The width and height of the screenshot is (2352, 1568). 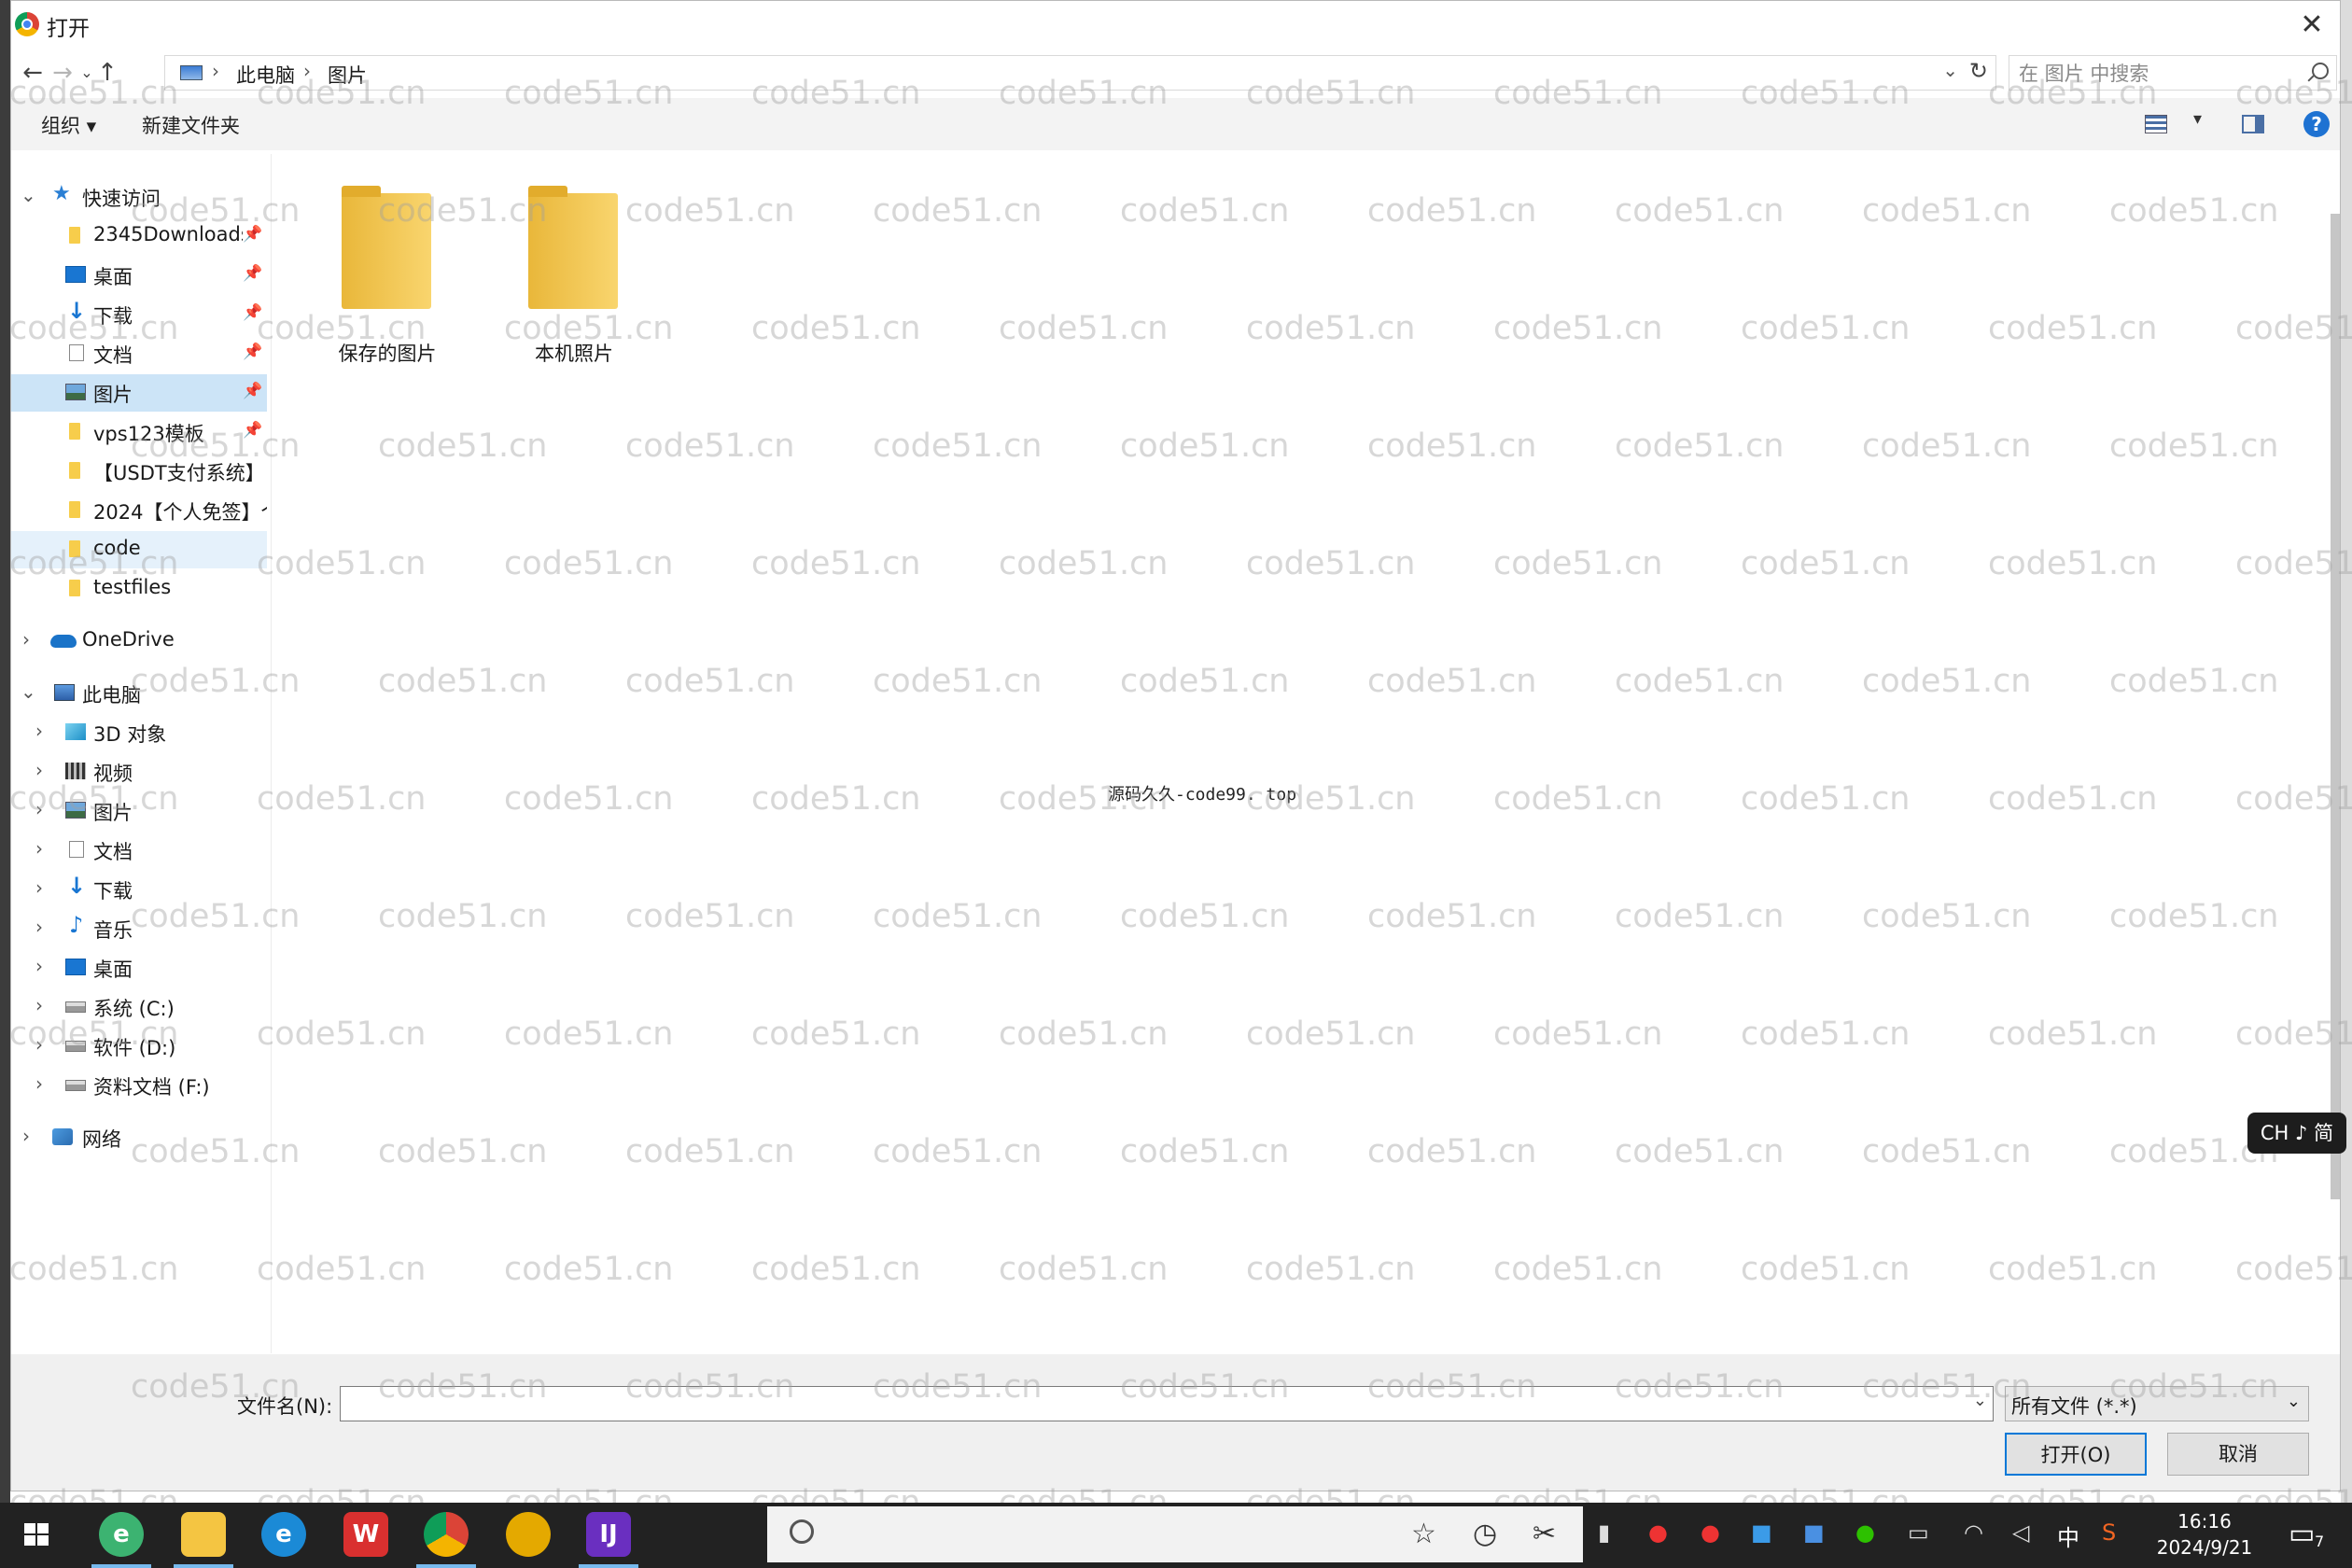 I want to click on nav-label: 文档, so click(x=113, y=852).